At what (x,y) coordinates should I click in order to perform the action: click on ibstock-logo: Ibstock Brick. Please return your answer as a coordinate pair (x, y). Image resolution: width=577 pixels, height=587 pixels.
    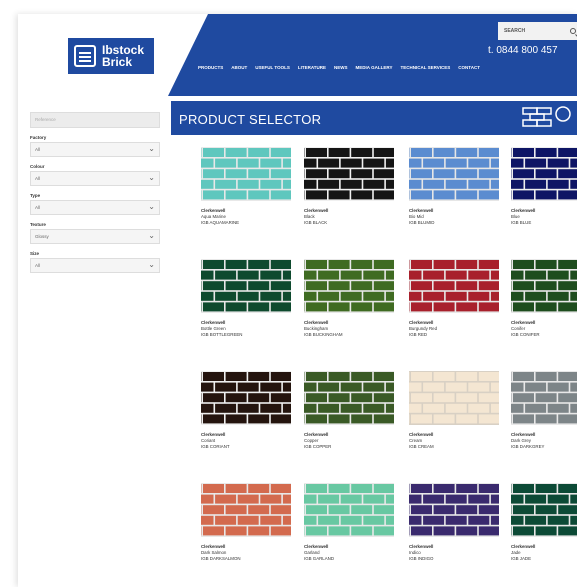
    Looking at the image, I should click on (111, 56).